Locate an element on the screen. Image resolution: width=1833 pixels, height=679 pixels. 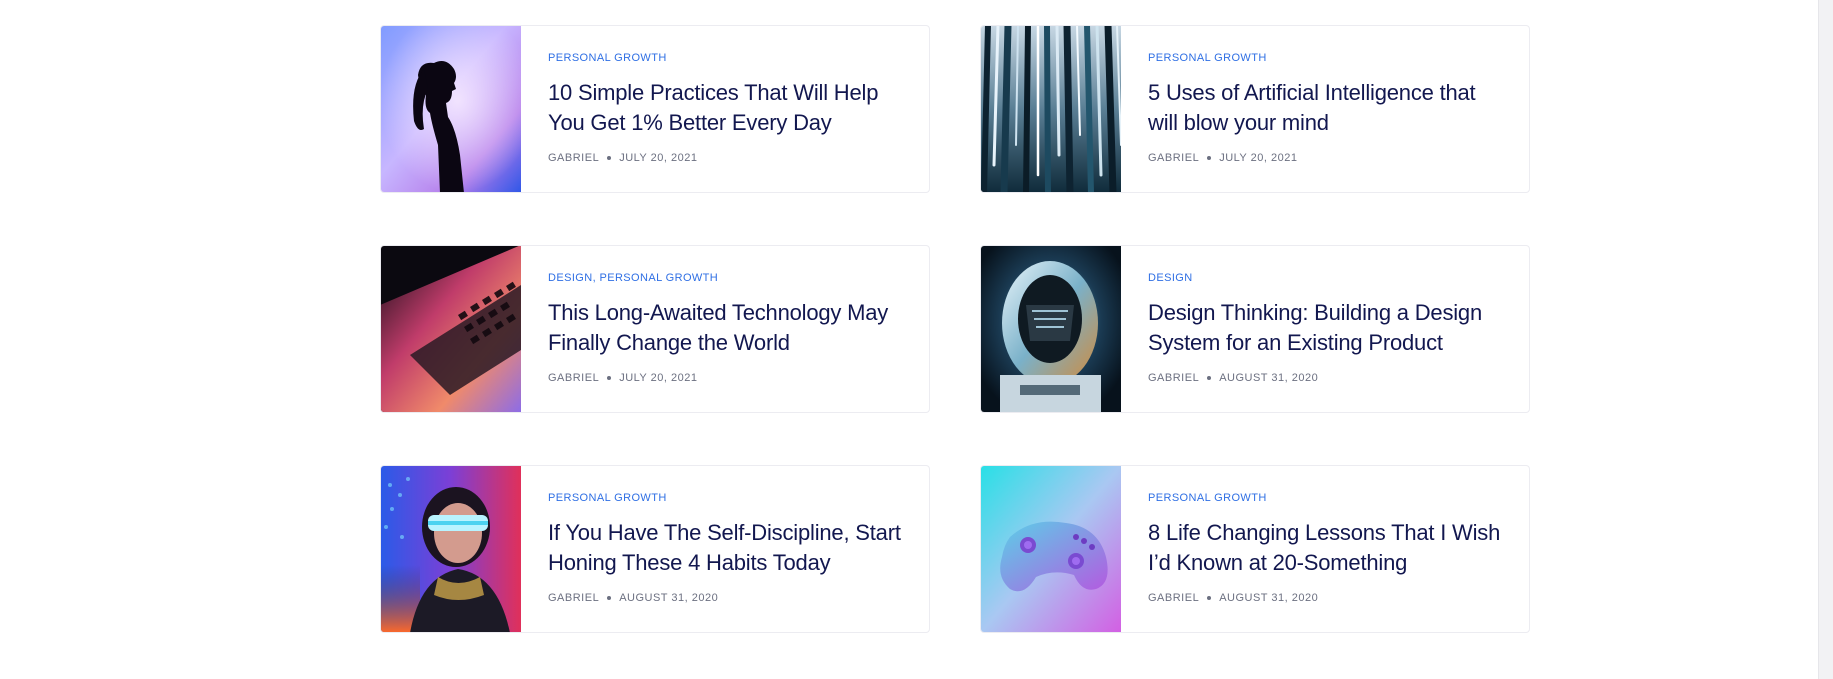
game-controller-image is located at coordinates (1051, 549).